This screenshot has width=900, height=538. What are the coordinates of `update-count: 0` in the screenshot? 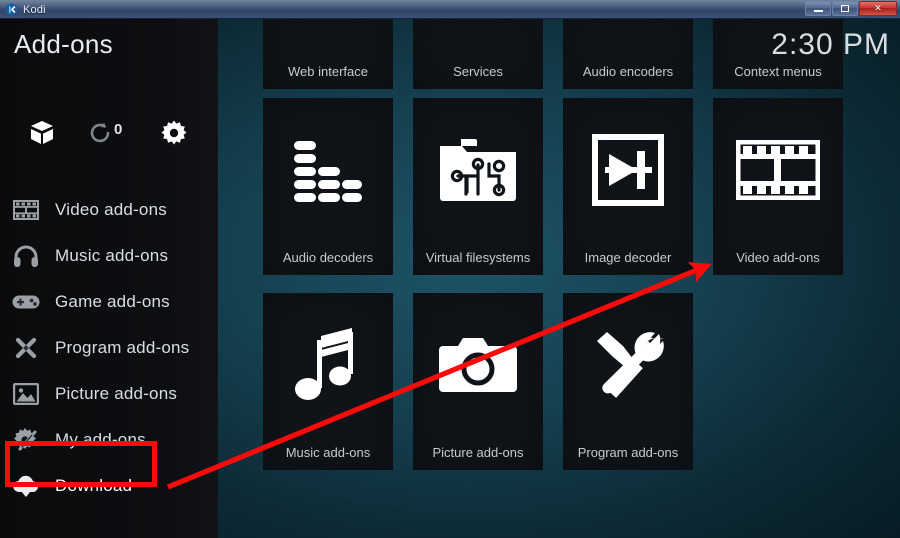 It's located at (118, 129).